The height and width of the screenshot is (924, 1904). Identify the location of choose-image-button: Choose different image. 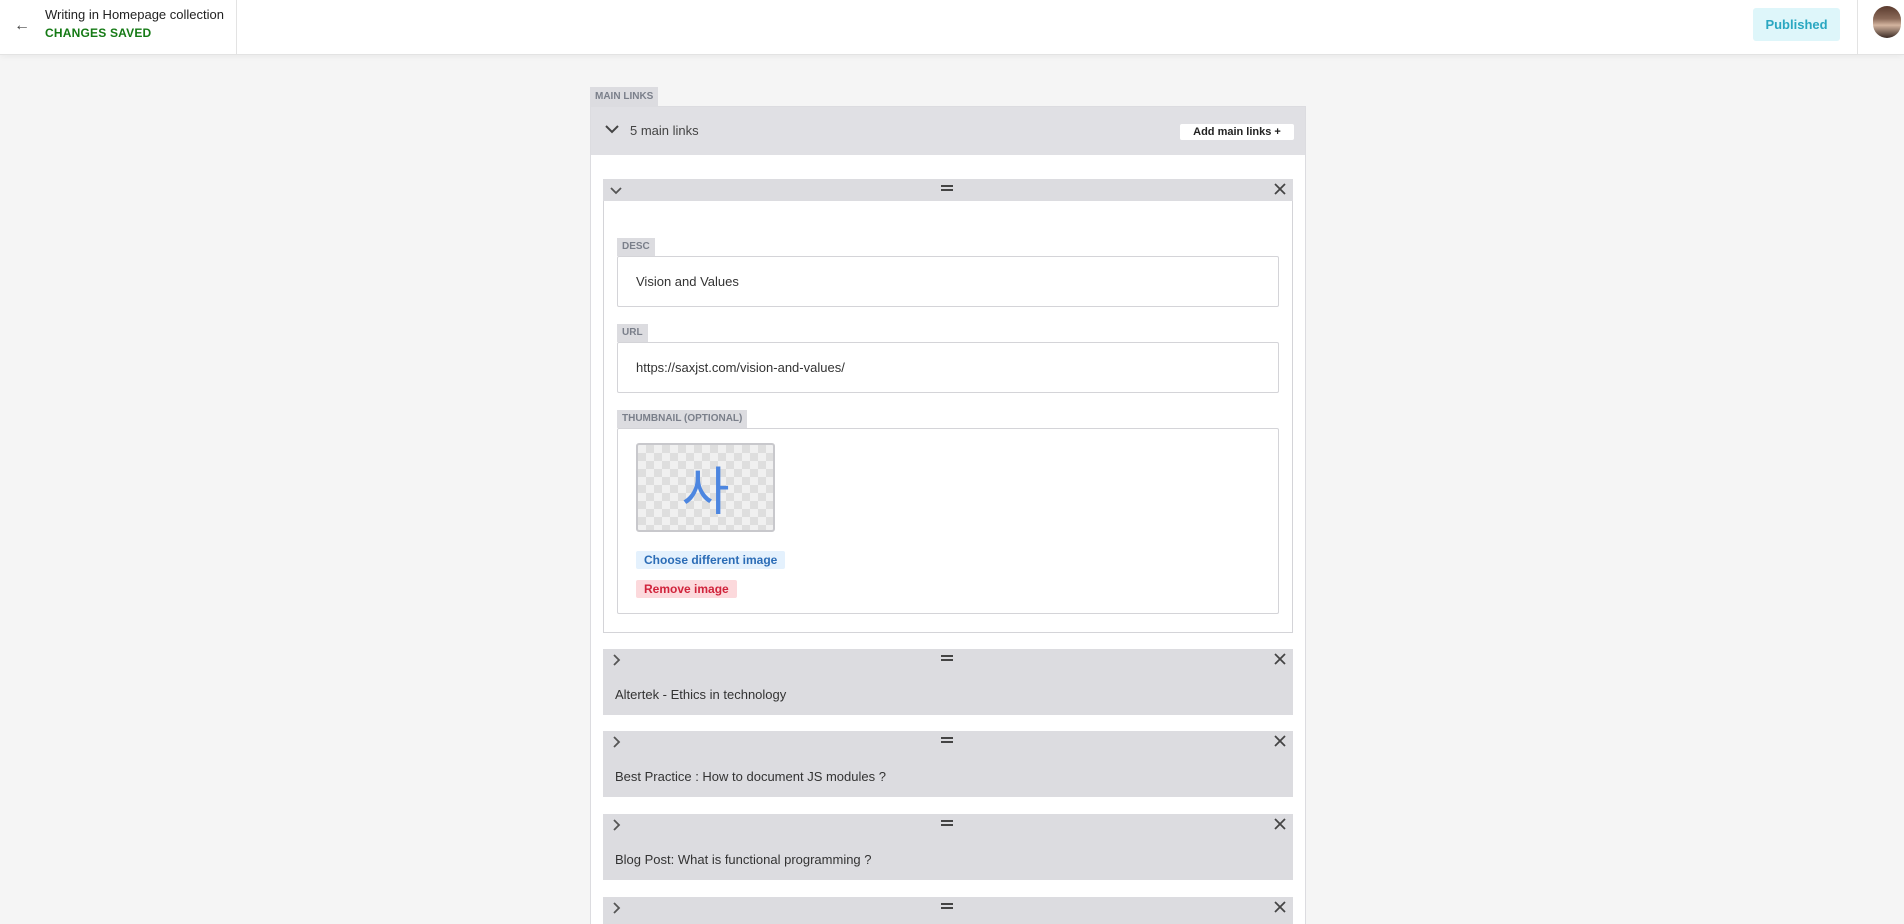
(711, 560).